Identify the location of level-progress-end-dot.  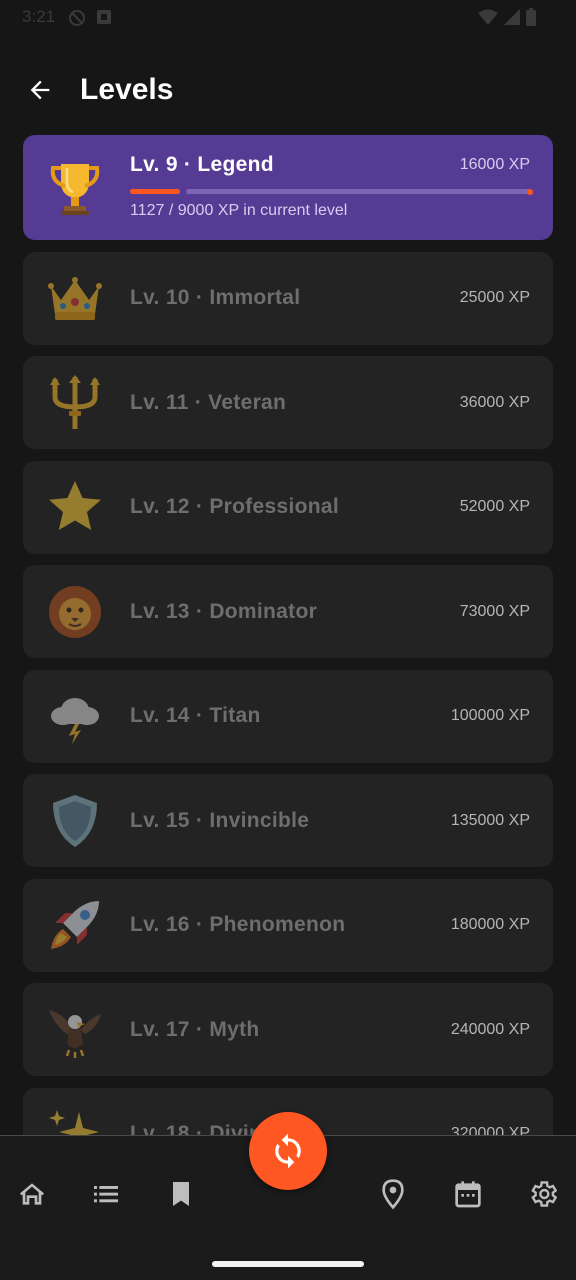
(530, 191).